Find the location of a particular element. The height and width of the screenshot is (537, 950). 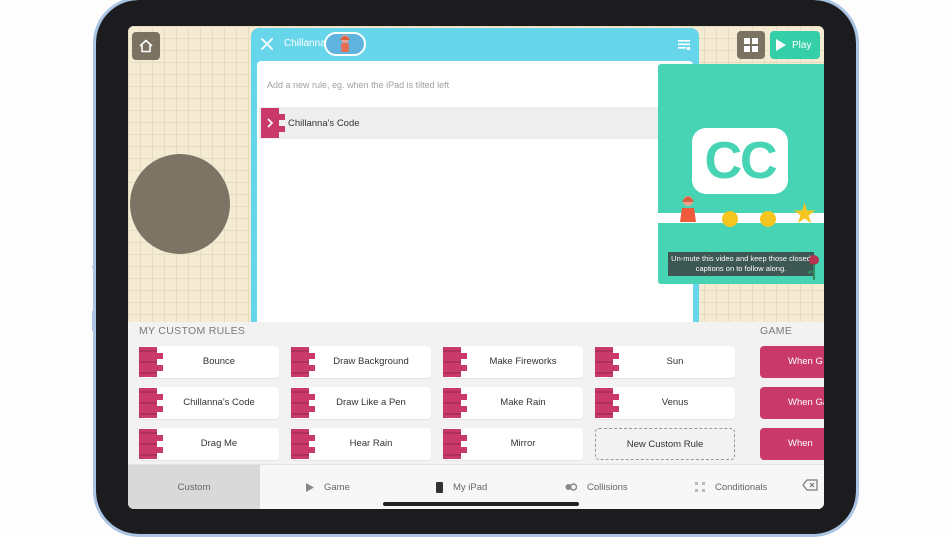

custom-rule-chip: Bounce is located at coordinates (209, 362).